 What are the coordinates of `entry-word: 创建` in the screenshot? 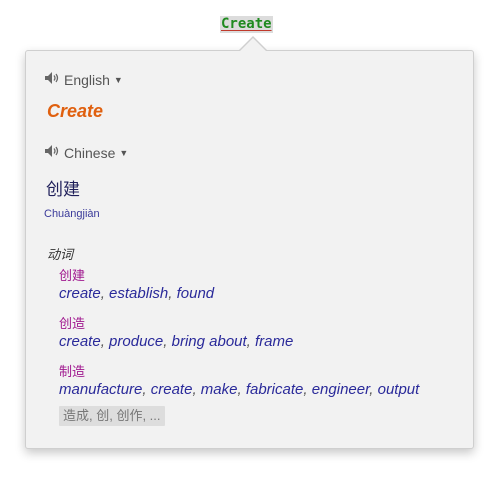 It's located at (72, 276).